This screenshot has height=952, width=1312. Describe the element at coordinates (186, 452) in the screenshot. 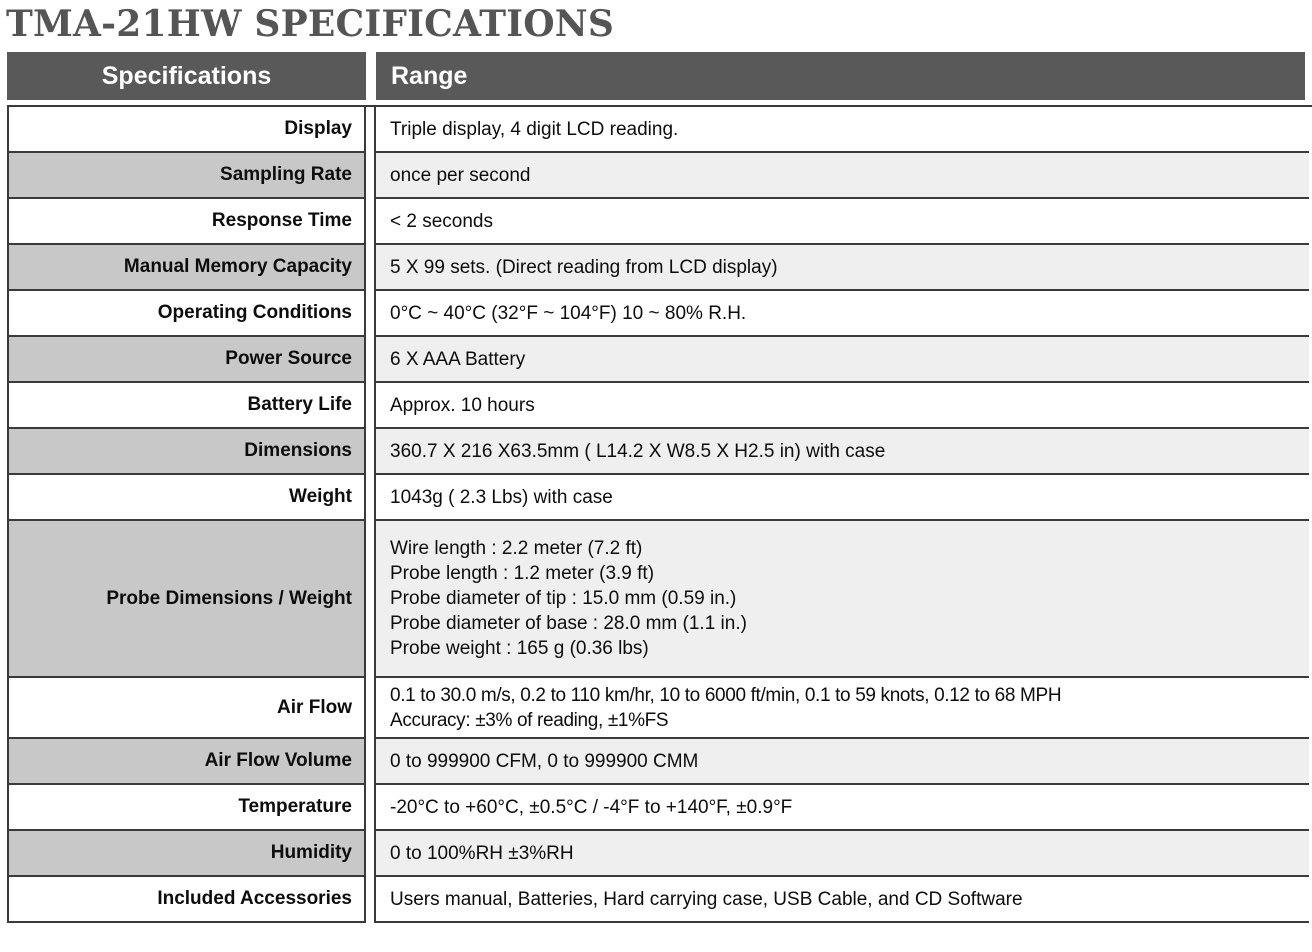

I see `spec-label-cell: Dimensions` at that location.